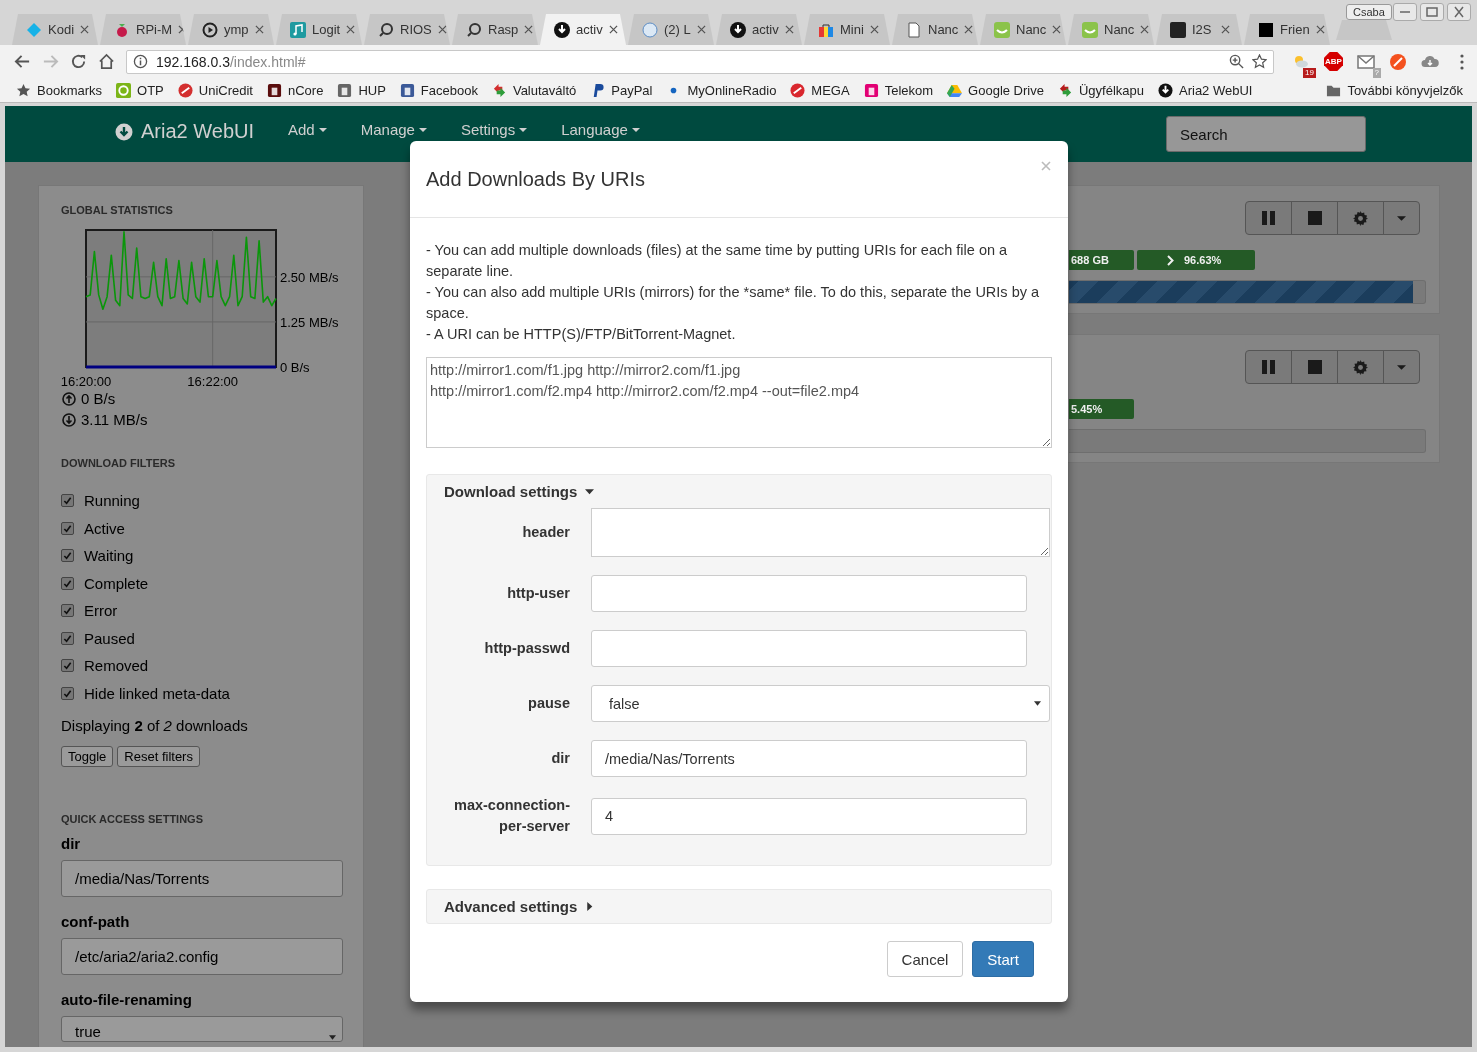 Image resolution: width=1477 pixels, height=1052 pixels. Describe the element at coordinates (55, 29) in the screenshot. I see `browser-tab: Kodi` at that location.